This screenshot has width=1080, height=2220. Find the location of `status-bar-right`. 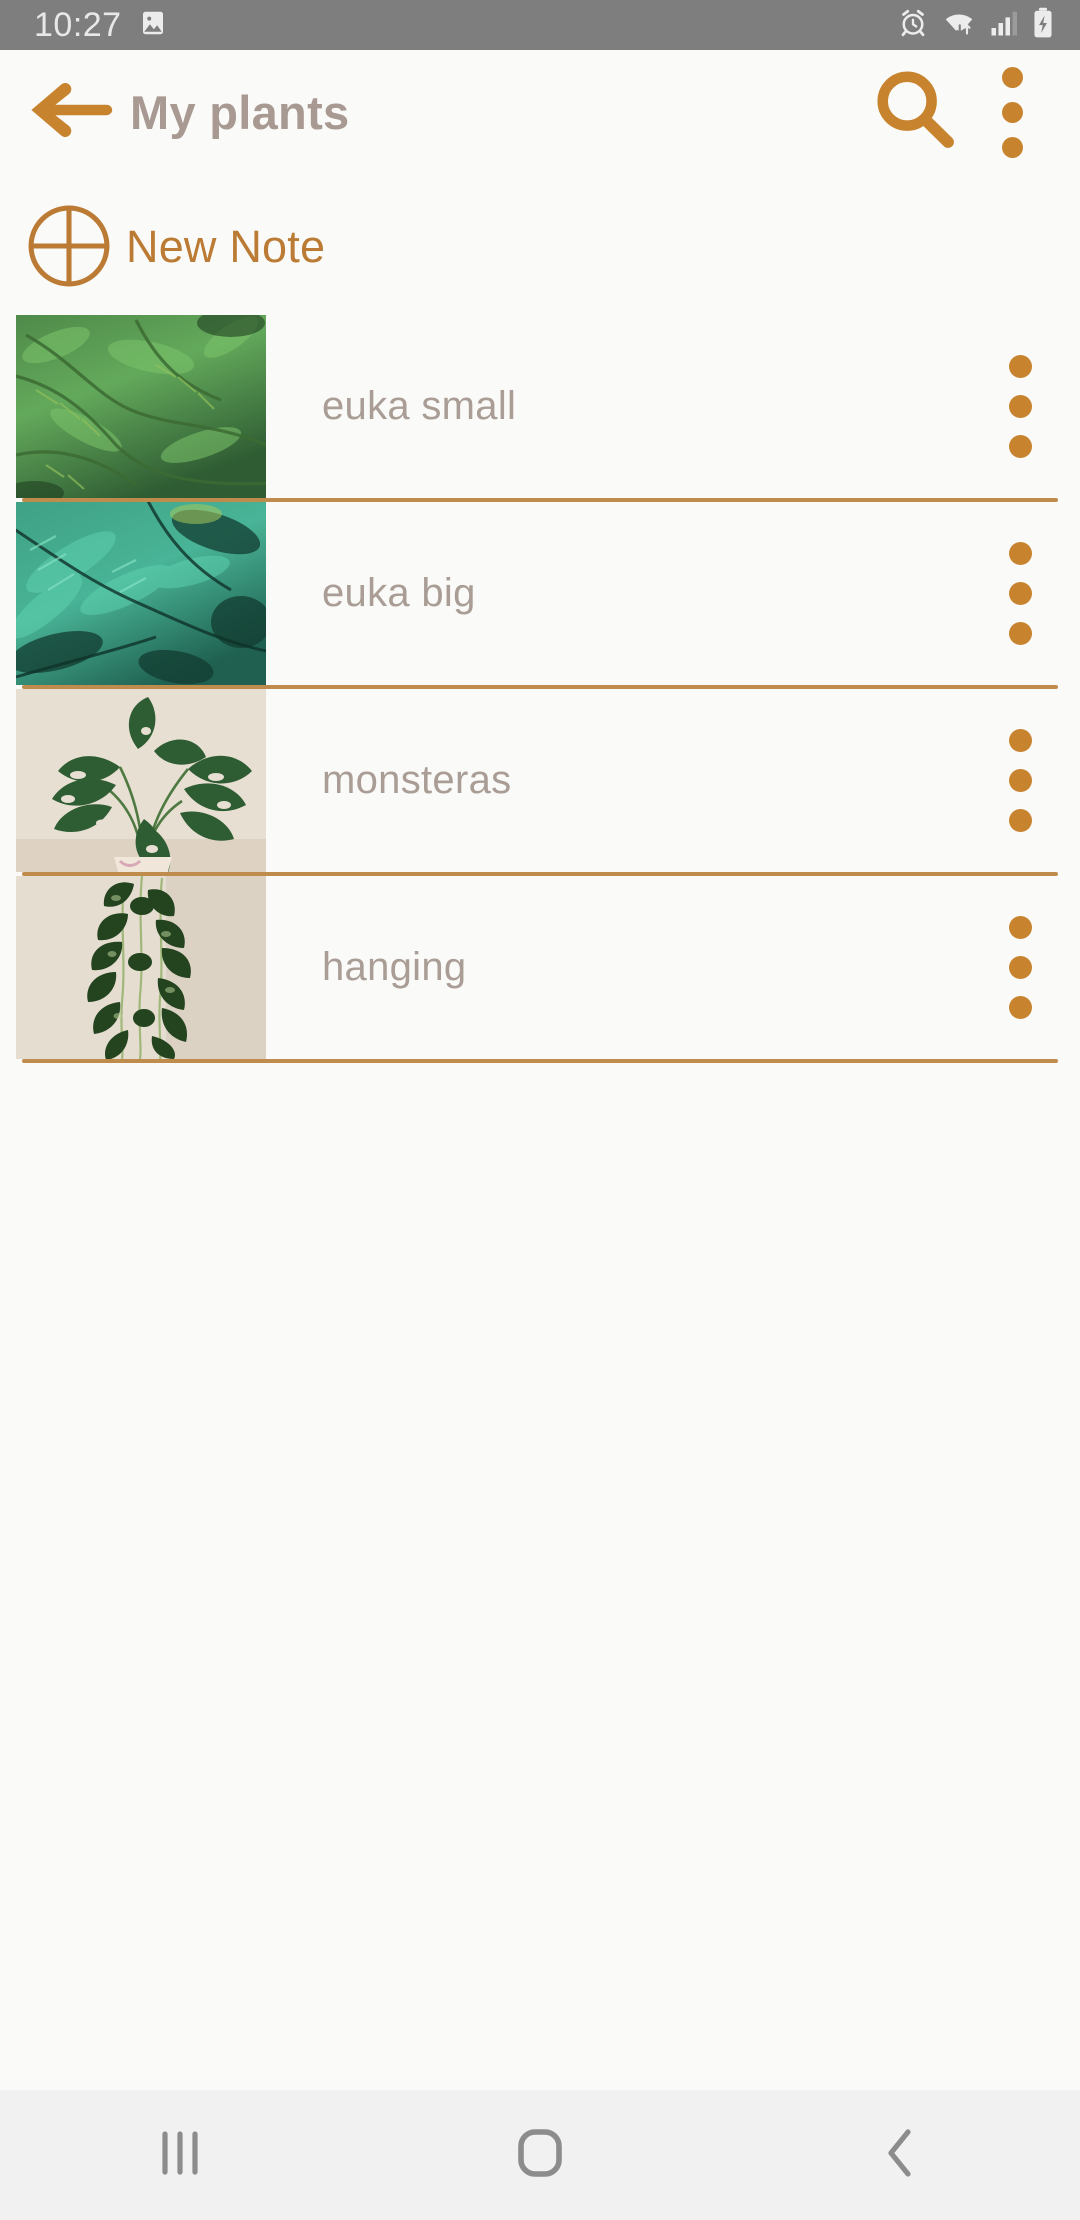

status-bar-right is located at coordinates (976, 25).